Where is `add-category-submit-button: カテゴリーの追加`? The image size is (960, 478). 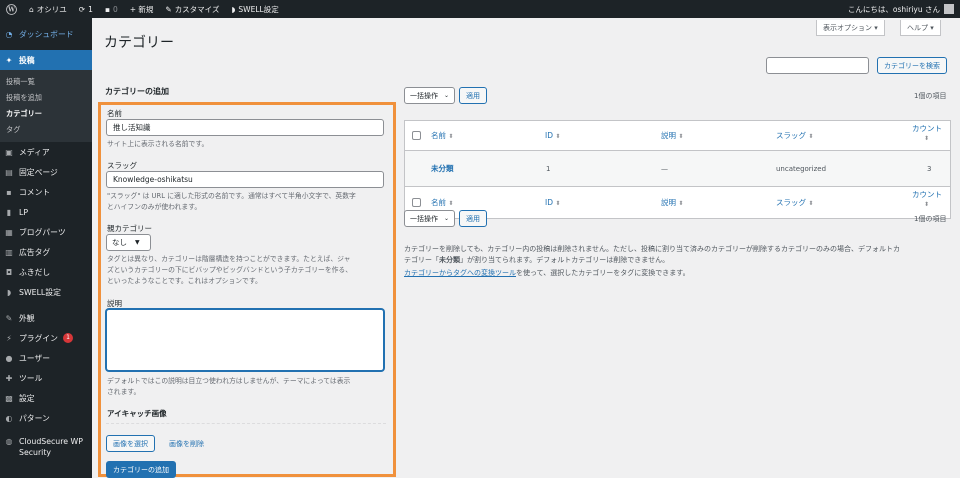 add-category-submit-button: カテゴリーの追加 is located at coordinates (141, 469).